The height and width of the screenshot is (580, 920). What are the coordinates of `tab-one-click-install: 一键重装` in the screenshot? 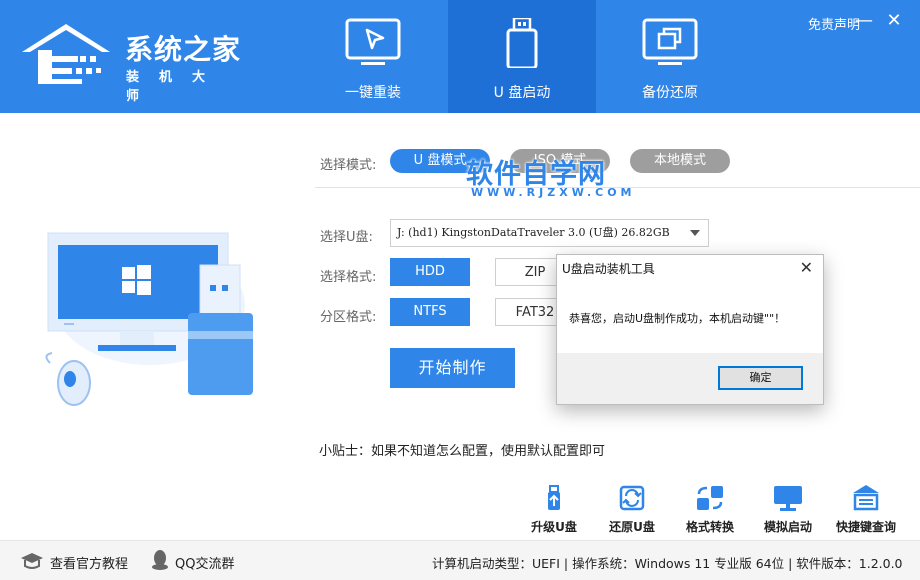 It's located at (373, 56).